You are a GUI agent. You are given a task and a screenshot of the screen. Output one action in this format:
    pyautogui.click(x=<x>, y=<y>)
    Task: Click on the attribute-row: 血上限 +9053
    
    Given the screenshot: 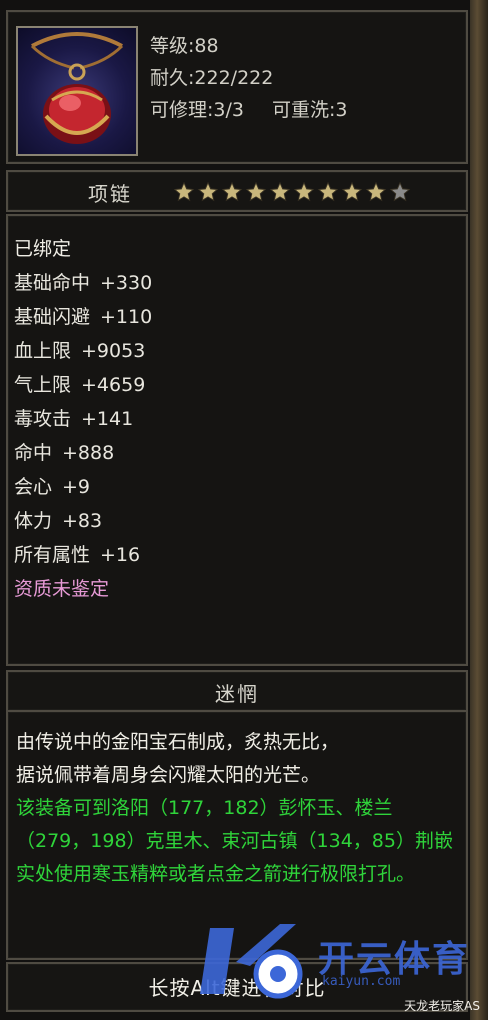 What is the action you would take?
    pyautogui.click(x=83, y=351)
    